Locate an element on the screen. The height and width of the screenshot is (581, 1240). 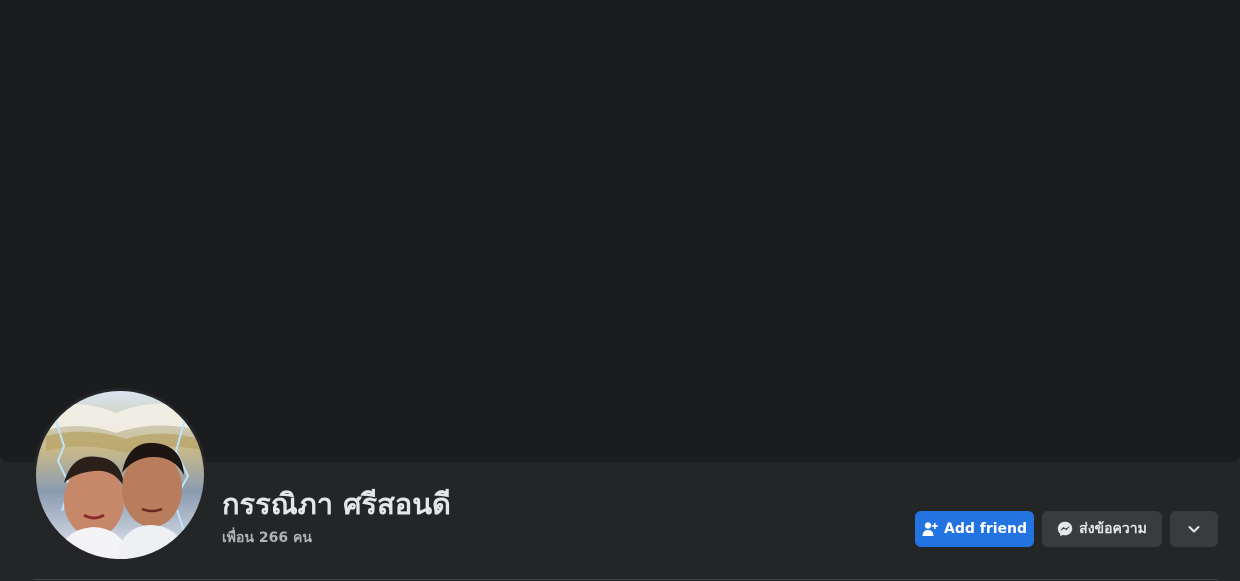
profile-picture is located at coordinates (120, 475).